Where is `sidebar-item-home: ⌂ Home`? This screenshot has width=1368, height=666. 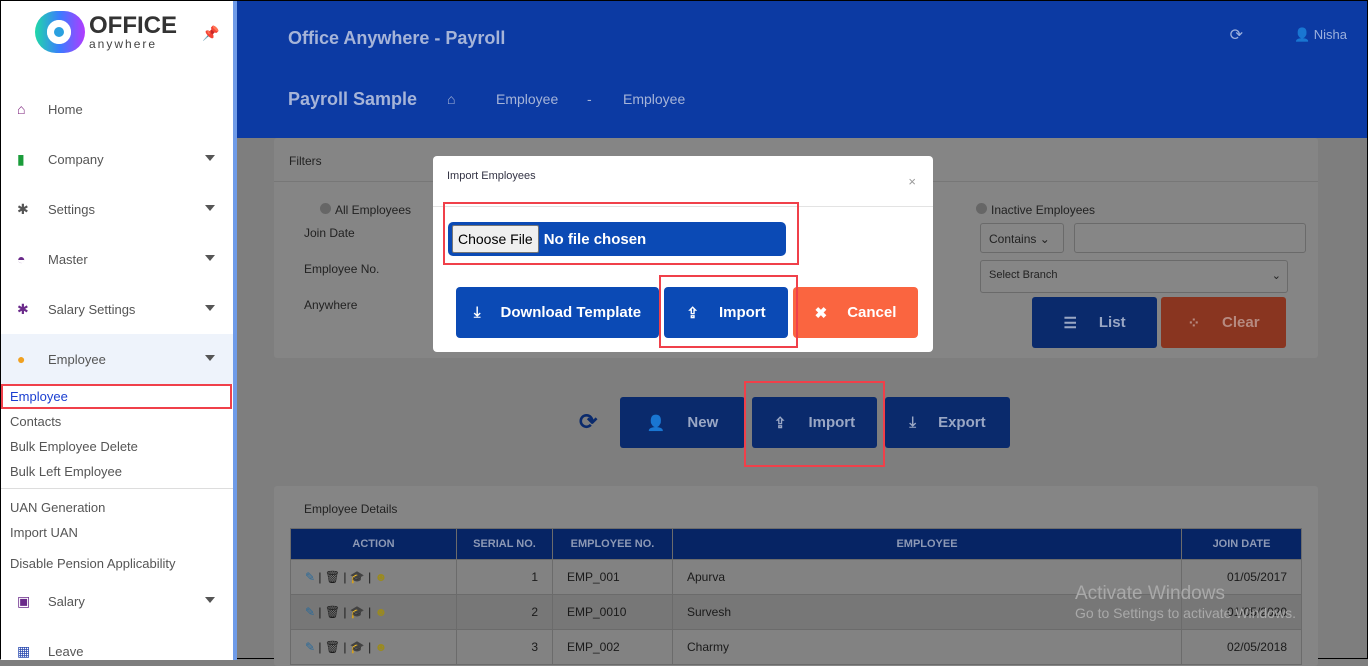
sidebar-item-home: ⌂ Home is located at coordinates (117, 109).